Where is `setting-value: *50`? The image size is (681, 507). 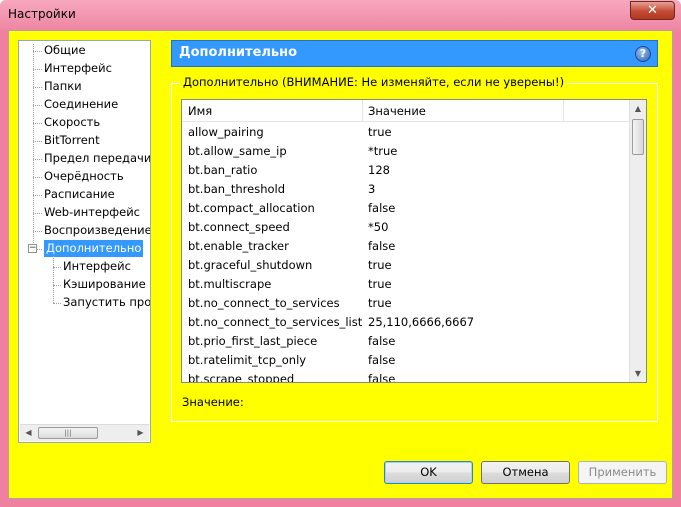
setting-value: *50 is located at coordinates (378, 227).